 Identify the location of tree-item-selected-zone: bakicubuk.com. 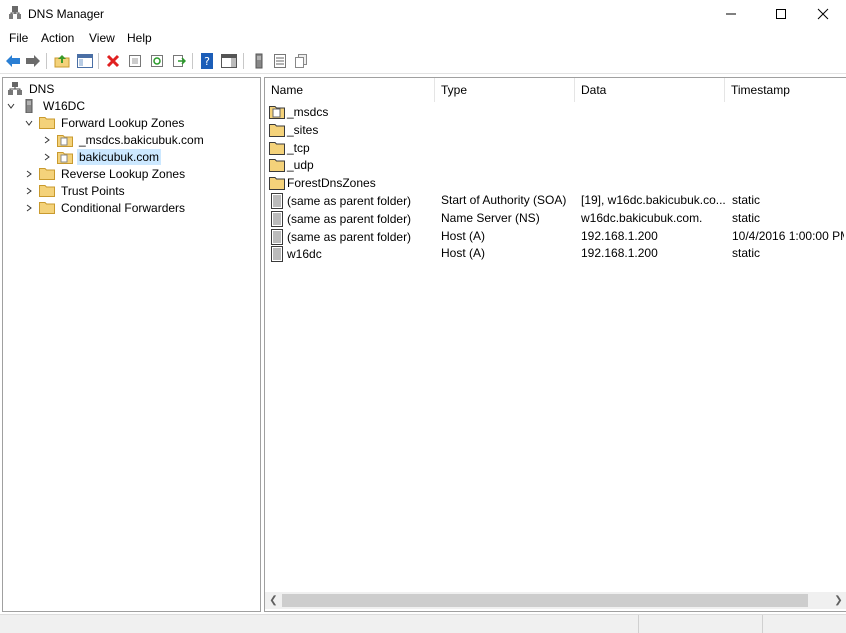
(101, 156).